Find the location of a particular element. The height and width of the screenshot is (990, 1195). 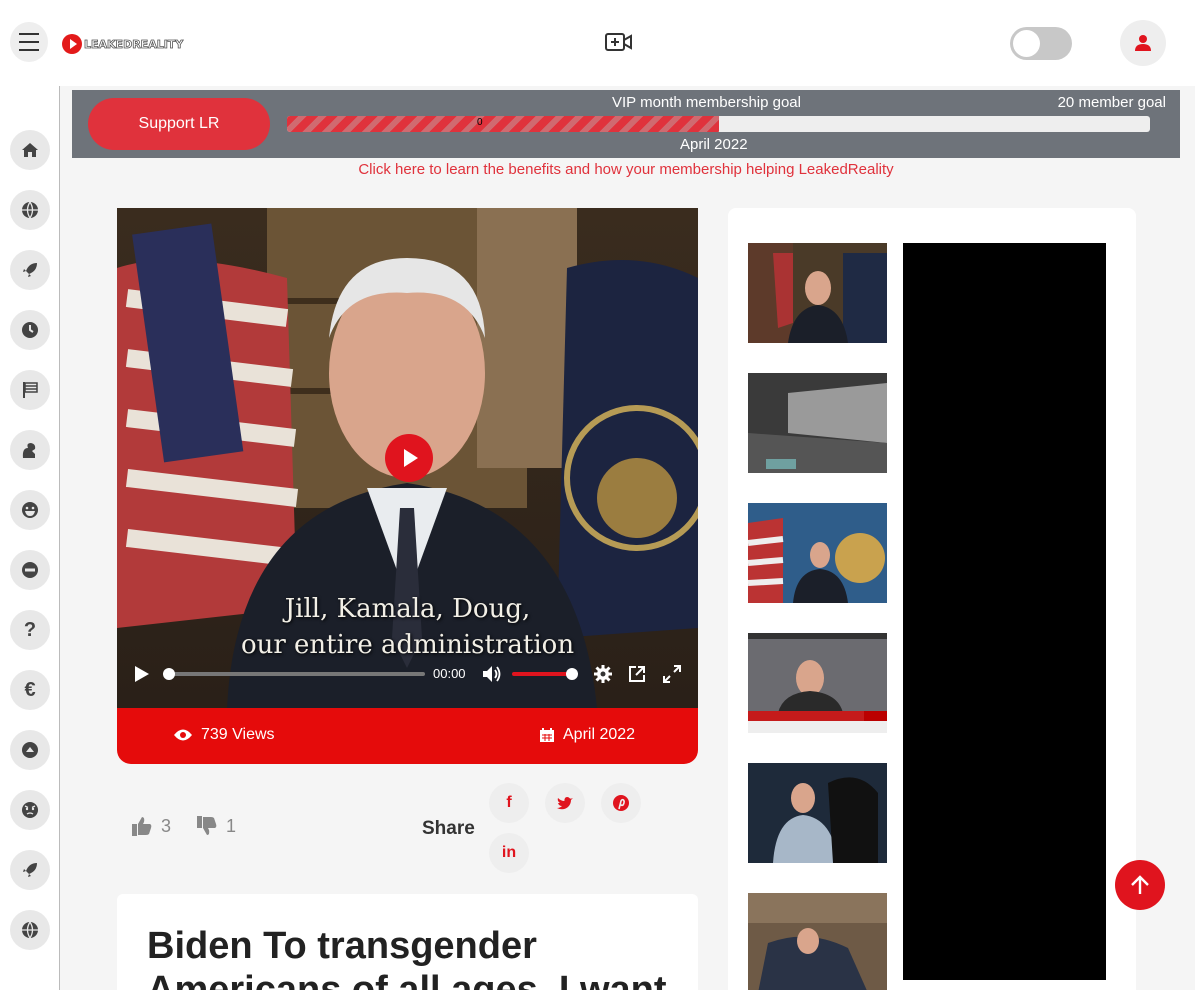

views-count: 739 Views is located at coordinates (224, 735).